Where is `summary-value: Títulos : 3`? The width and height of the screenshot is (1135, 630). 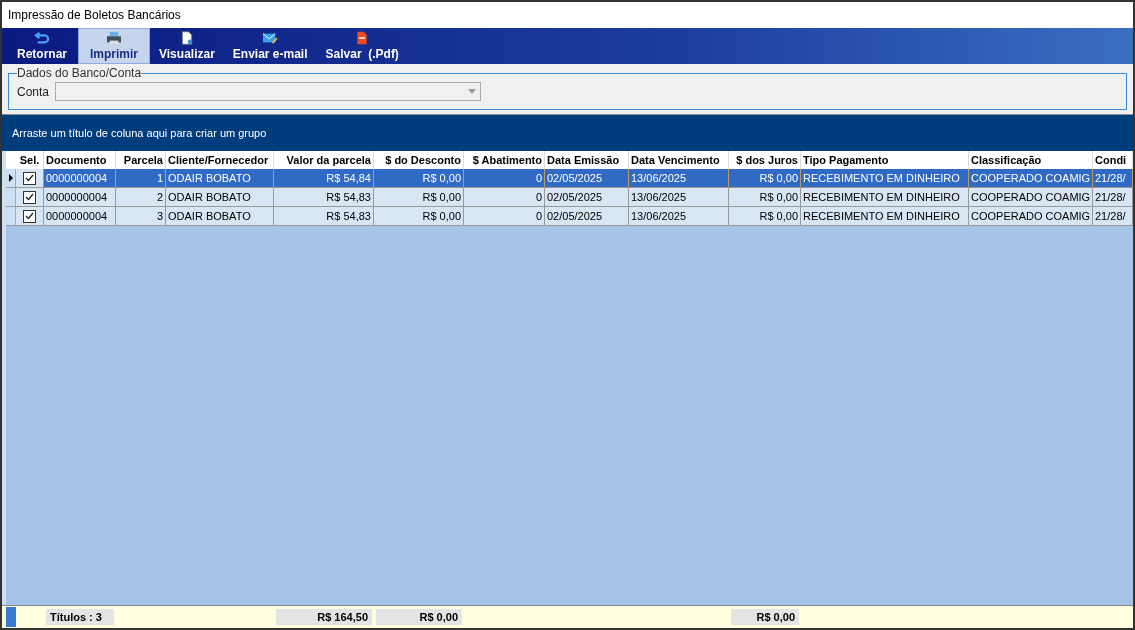
summary-value: Títulos : 3 is located at coordinates (80, 617).